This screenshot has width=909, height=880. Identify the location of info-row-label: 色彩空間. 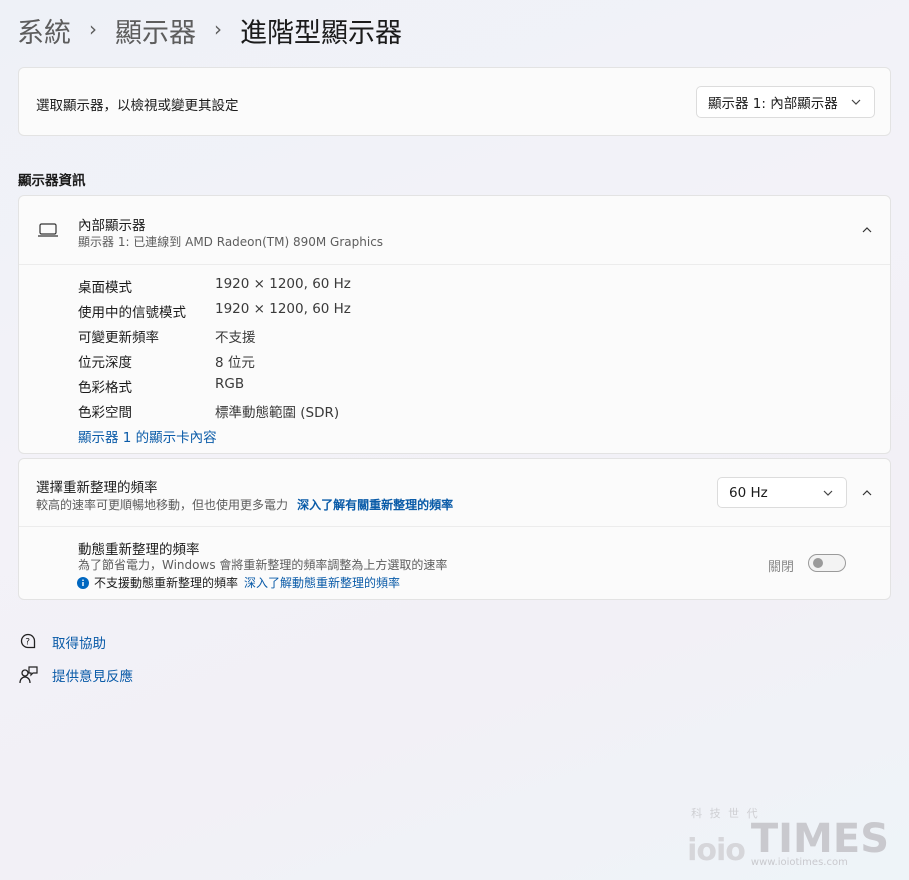
(105, 413).